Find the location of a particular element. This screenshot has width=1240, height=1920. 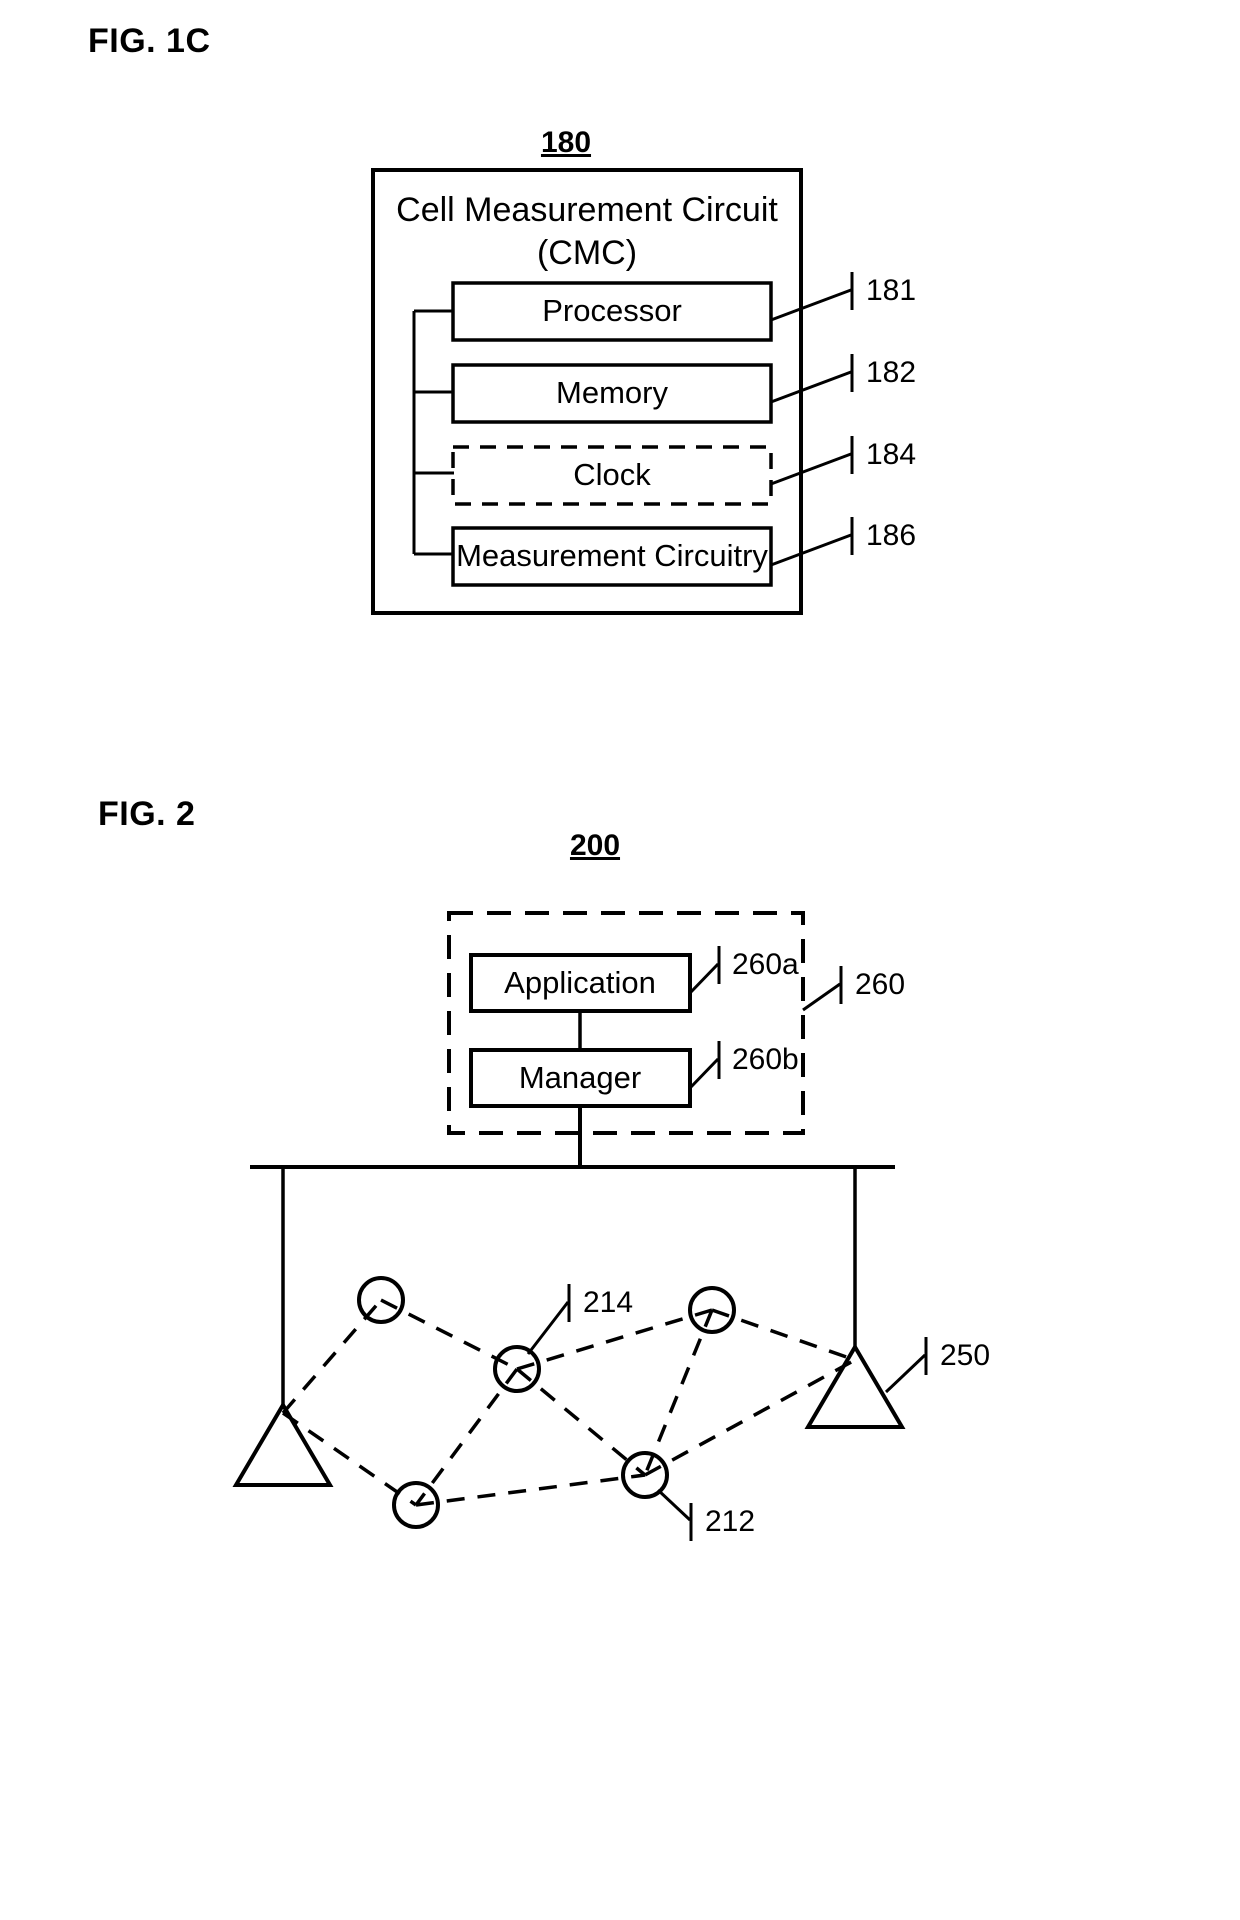

memory-block-label: Memory is located at coordinates (612, 392).